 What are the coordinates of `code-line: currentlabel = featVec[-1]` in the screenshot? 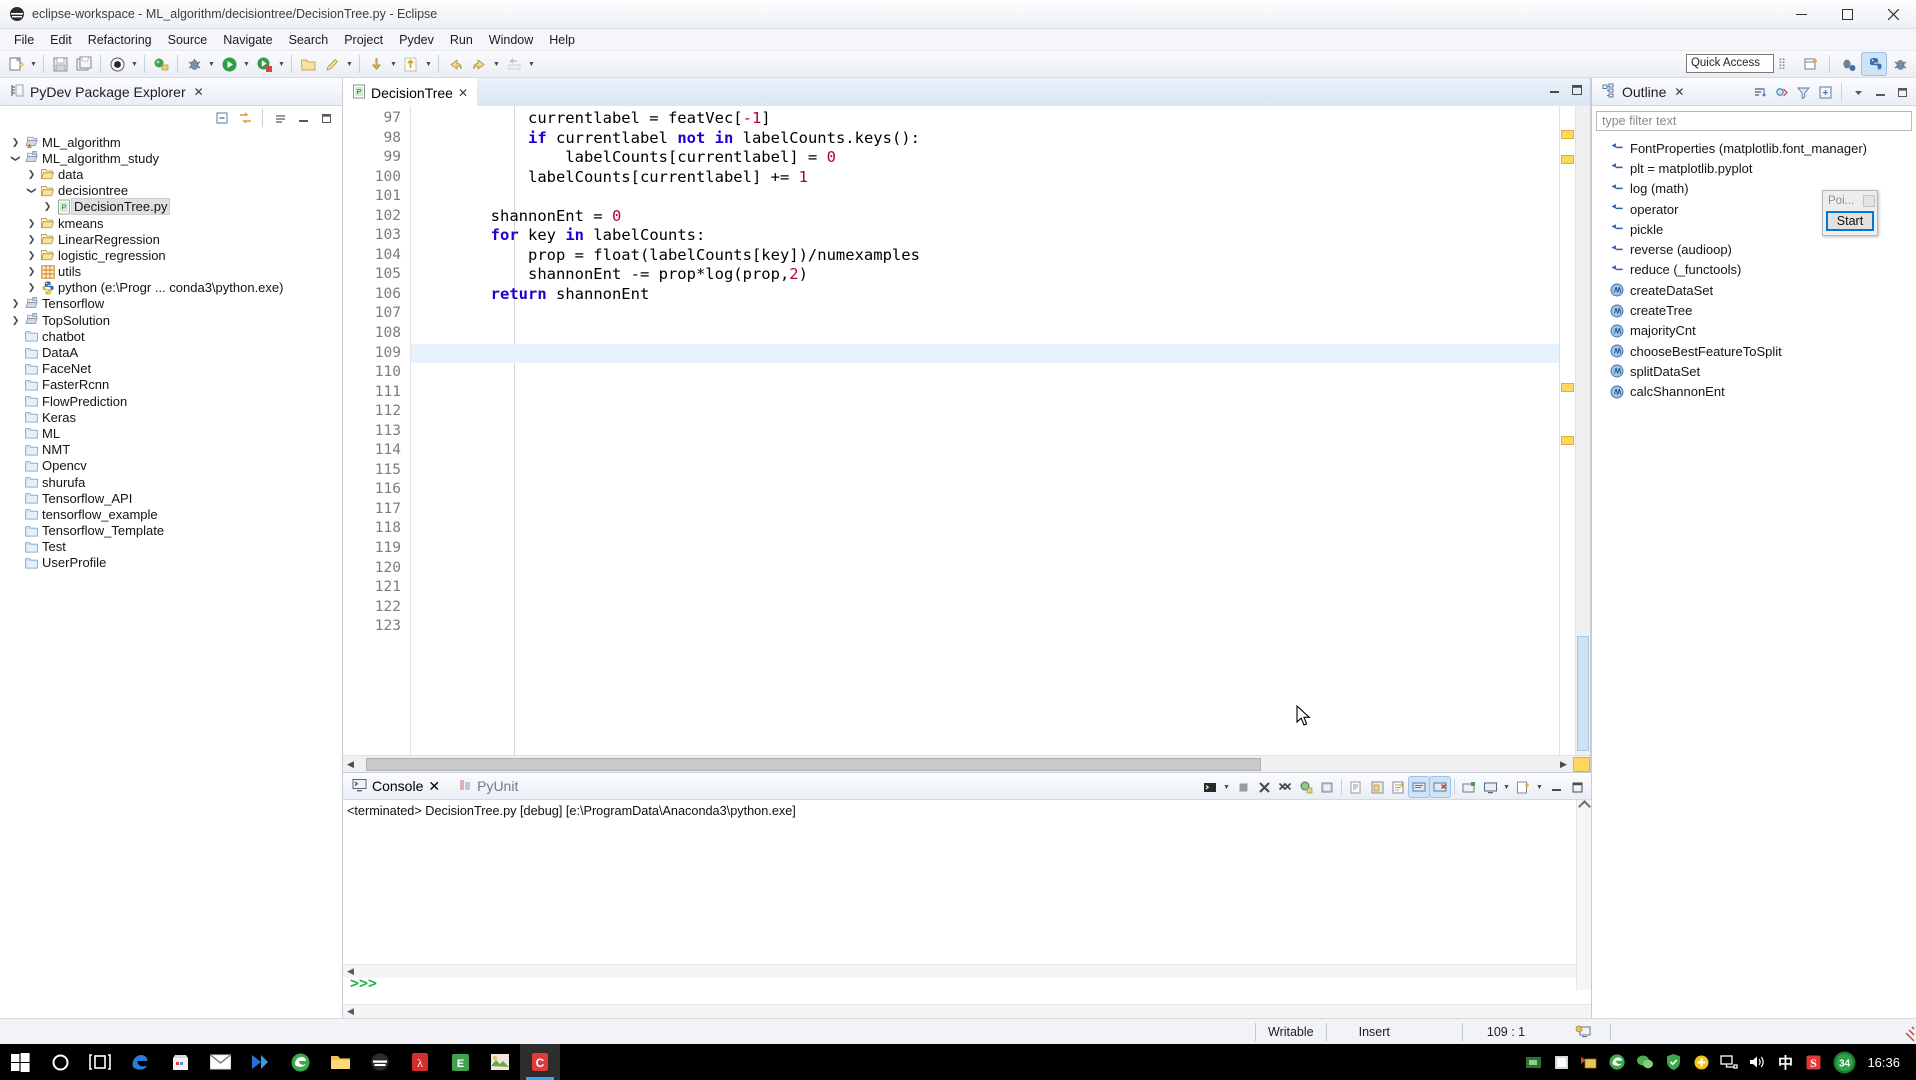 It's located at (985, 119).